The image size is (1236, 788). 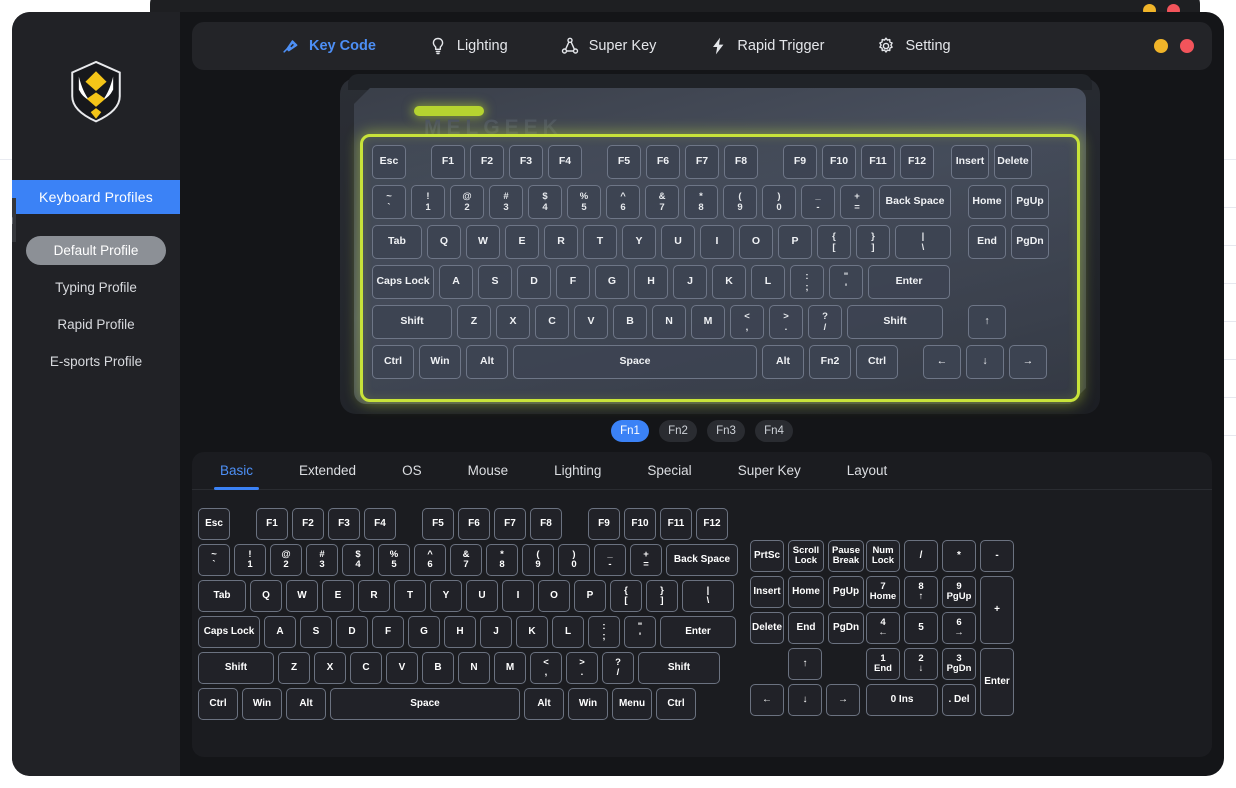 What do you see at coordinates (883, 592) in the screenshot?
I see `key-7-home: 7 Home` at bounding box center [883, 592].